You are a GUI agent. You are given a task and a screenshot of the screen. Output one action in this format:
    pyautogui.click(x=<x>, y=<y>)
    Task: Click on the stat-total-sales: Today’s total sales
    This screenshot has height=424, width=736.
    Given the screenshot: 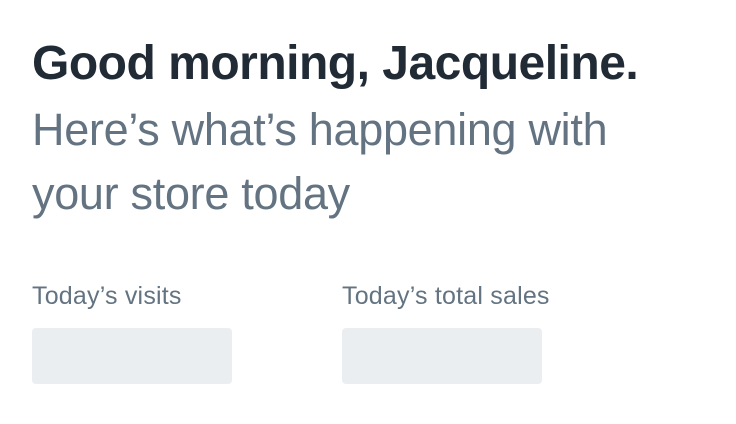 What is the action you would take?
    pyautogui.click(x=446, y=331)
    